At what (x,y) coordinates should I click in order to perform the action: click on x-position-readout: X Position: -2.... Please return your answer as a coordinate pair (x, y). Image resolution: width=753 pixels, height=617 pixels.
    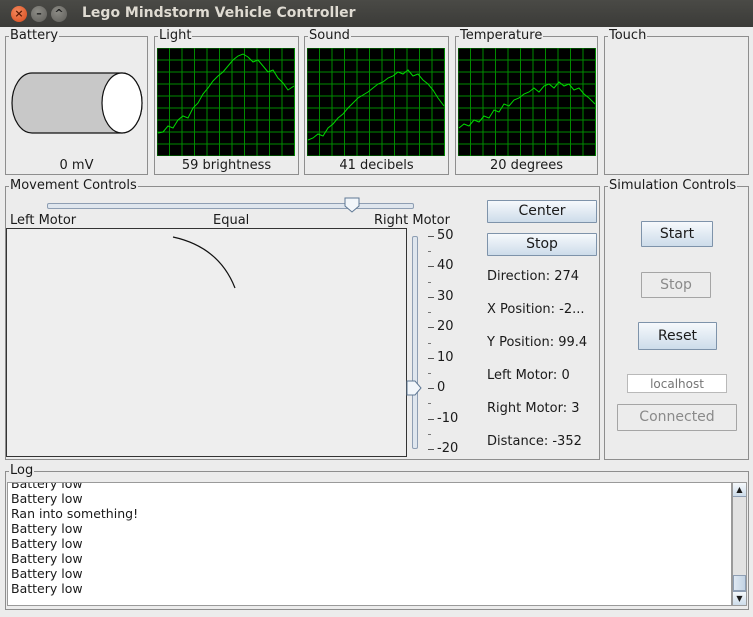
    Looking at the image, I should click on (536, 309).